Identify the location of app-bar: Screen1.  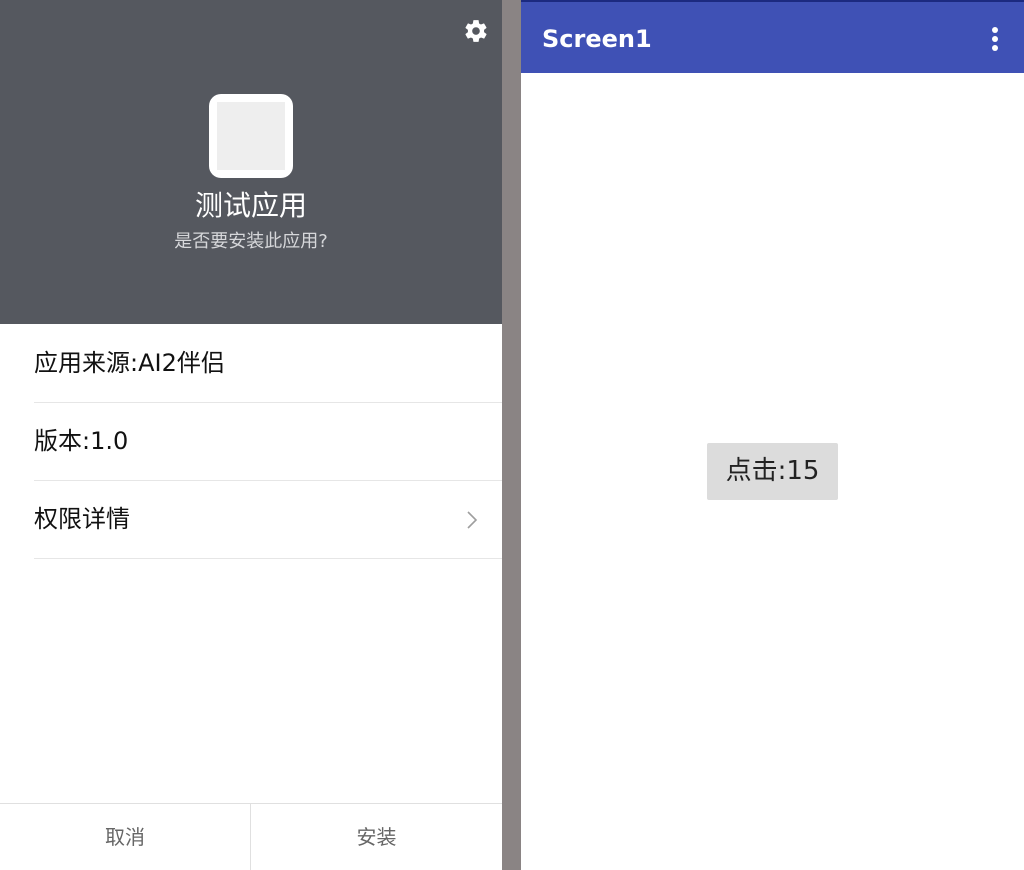
(772, 36).